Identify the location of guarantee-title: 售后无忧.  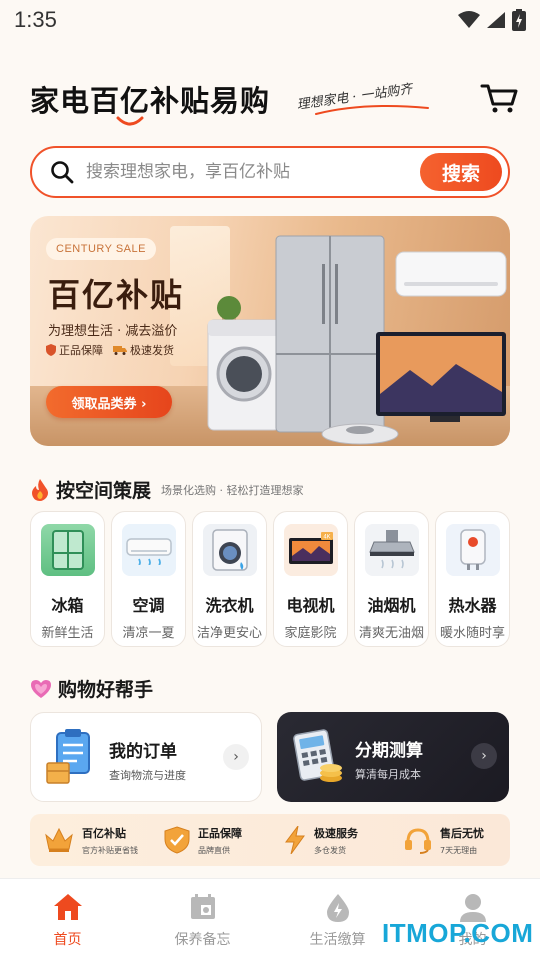
(462, 833).